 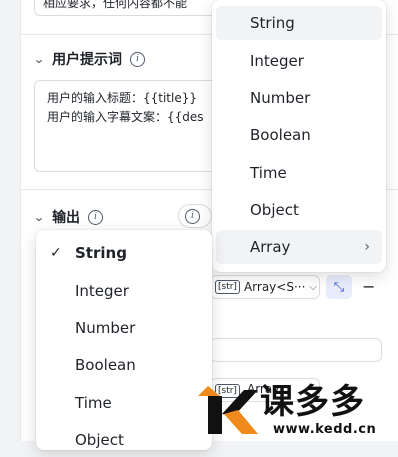 I want to click on watermark-title: 课多多, so click(x=312, y=402).